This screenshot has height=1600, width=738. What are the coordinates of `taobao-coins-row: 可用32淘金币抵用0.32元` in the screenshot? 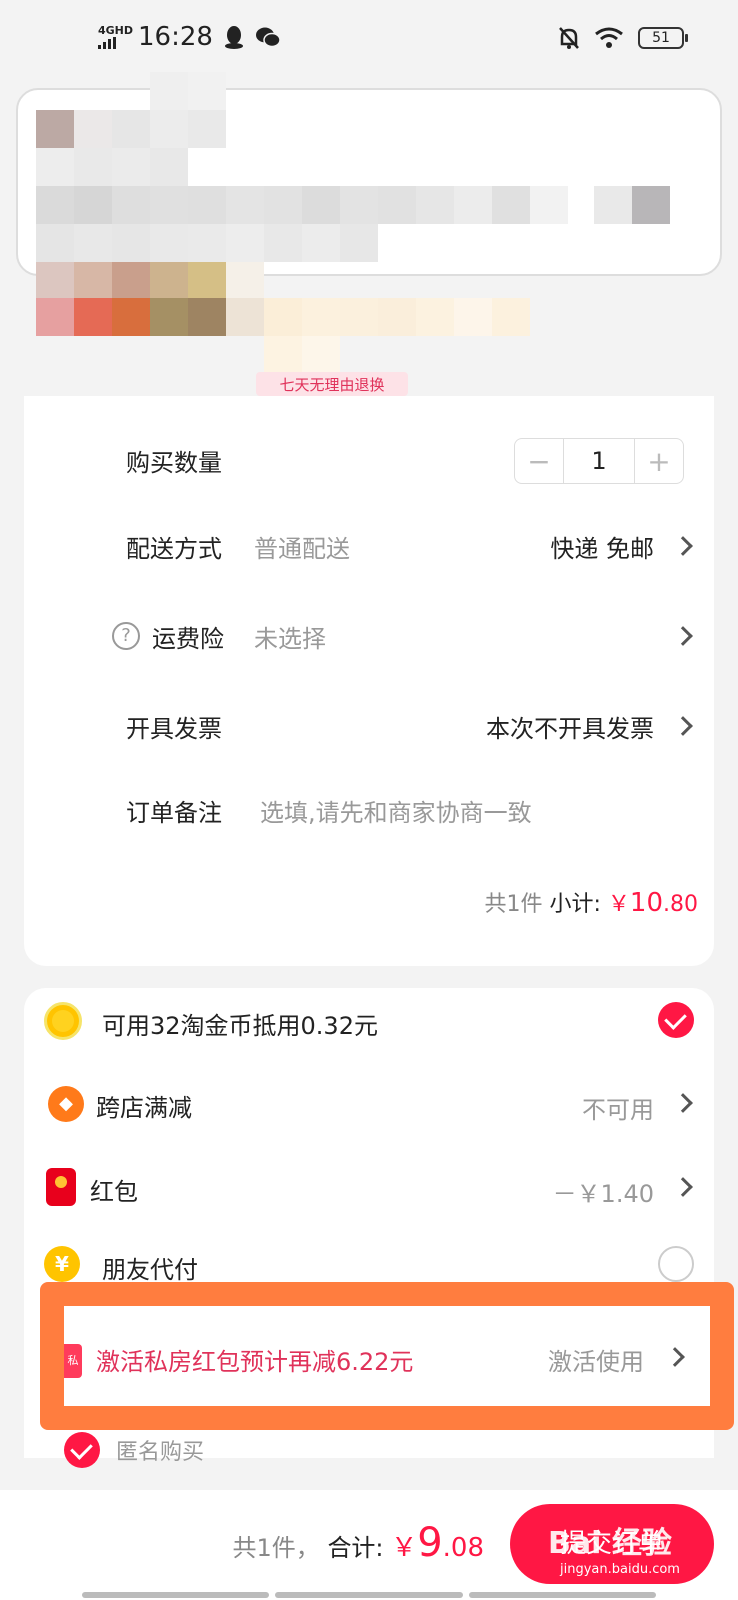 It's located at (369, 1022).